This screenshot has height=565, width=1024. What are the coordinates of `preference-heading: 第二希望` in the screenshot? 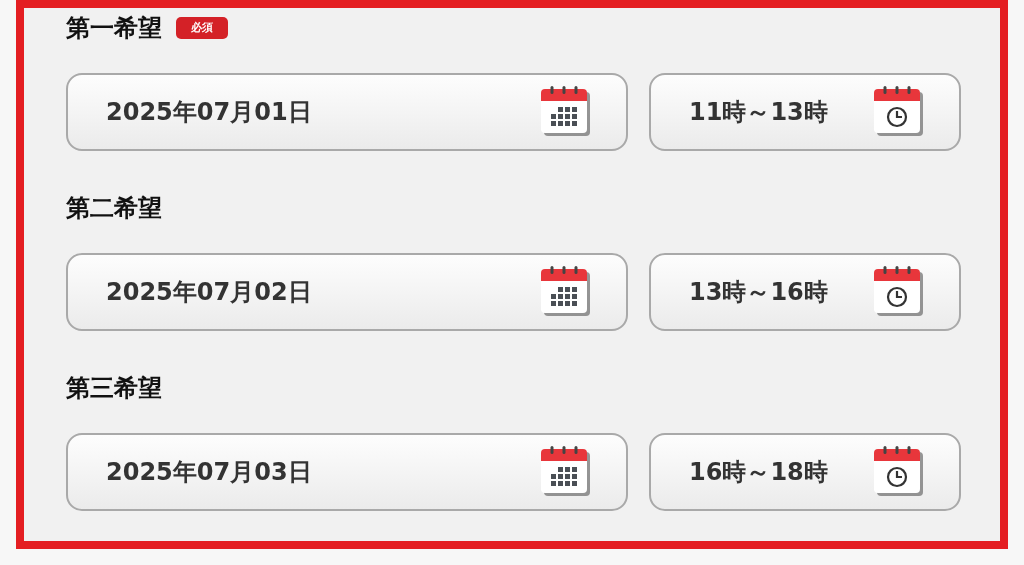 It's located at (114, 208).